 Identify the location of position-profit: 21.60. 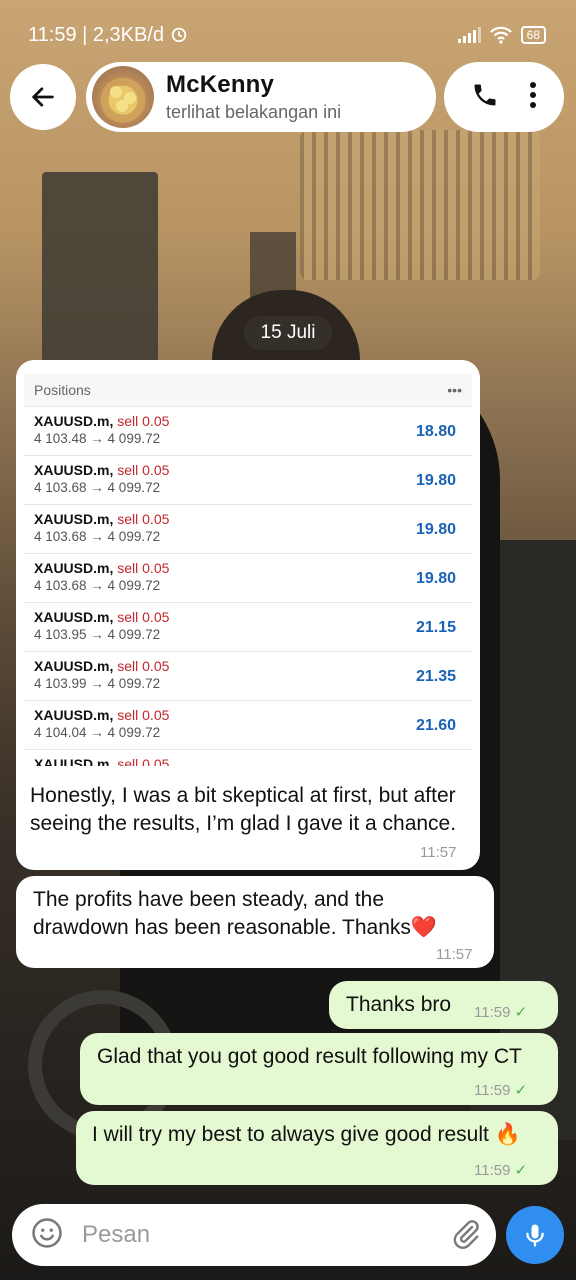
(435, 725).